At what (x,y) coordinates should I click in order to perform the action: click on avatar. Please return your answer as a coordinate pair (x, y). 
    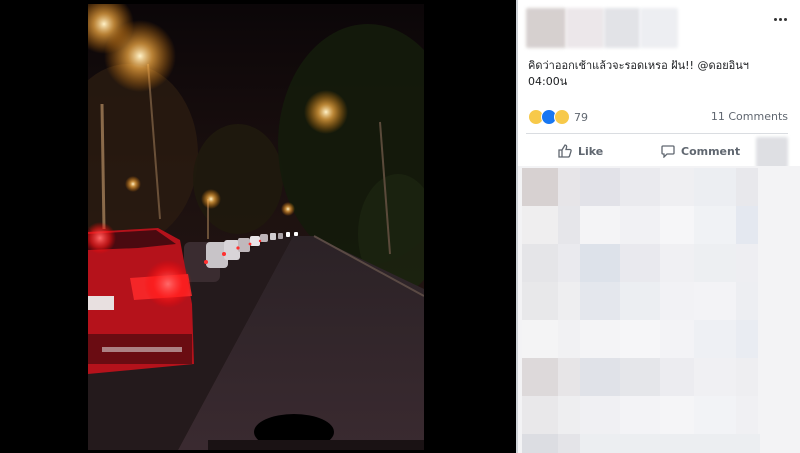
    Looking at the image, I should click on (546, 28).